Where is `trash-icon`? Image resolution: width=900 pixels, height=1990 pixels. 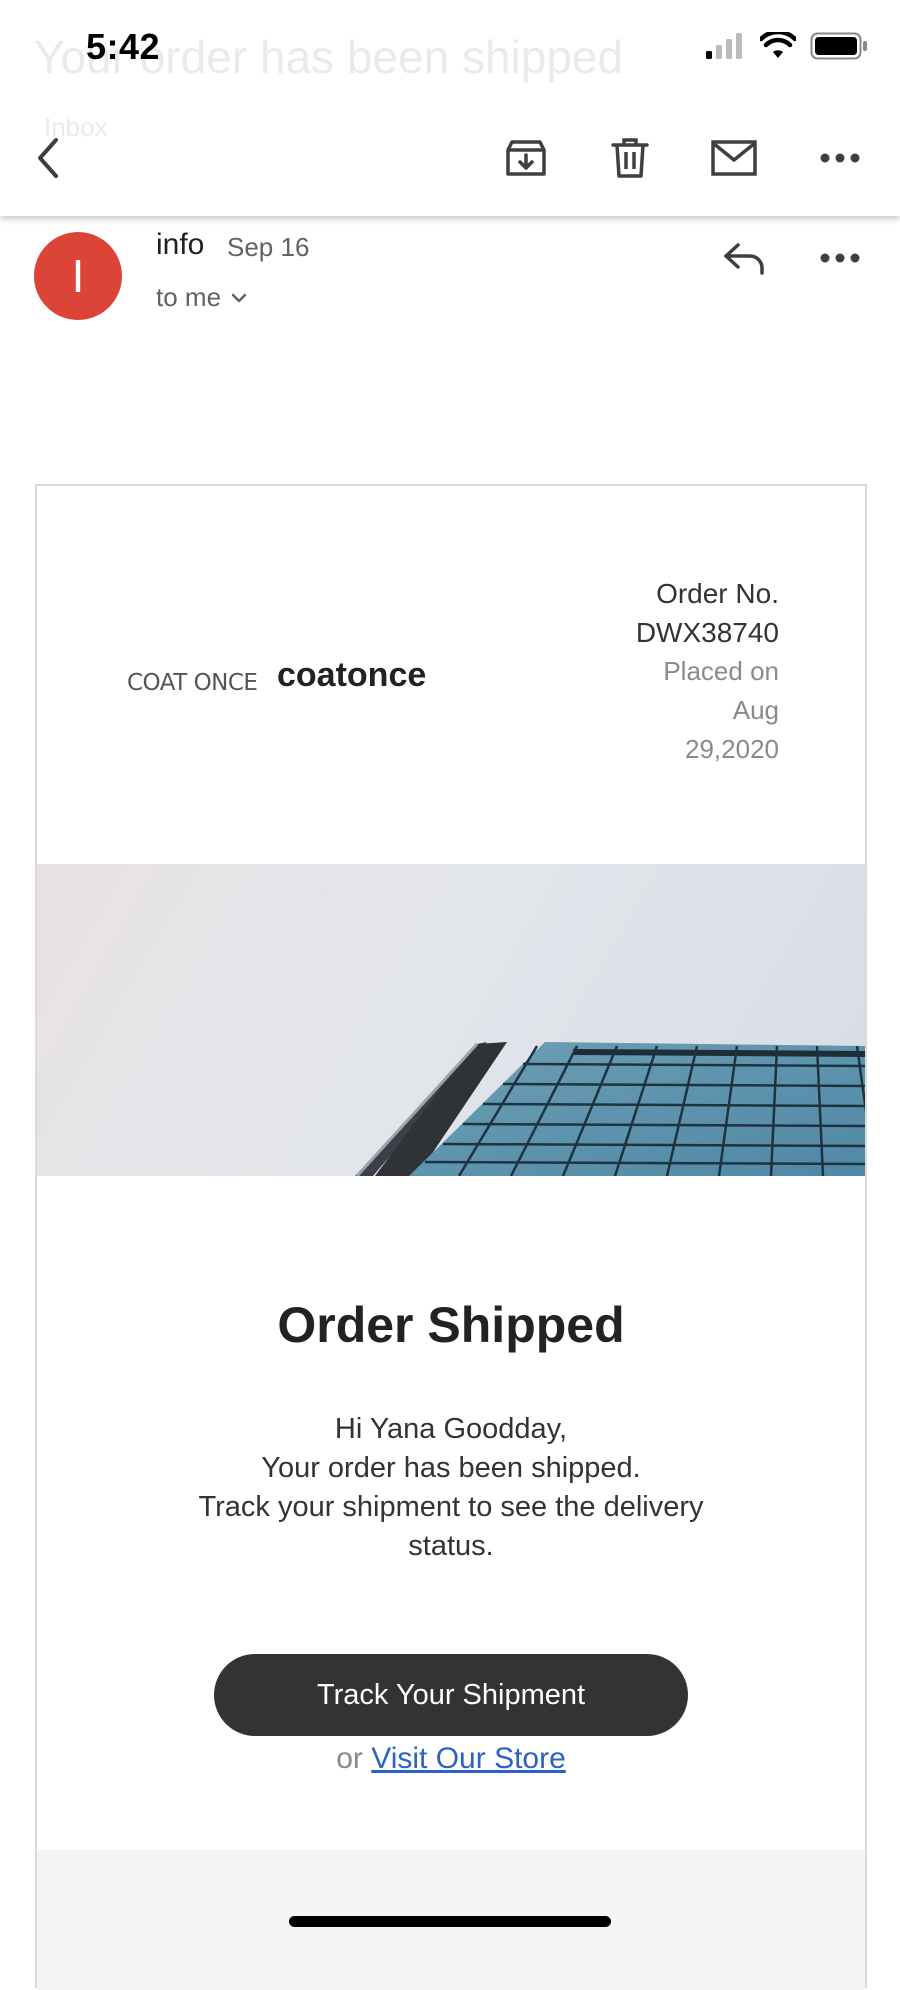
trash-icon is located at coordinates (630, 158).